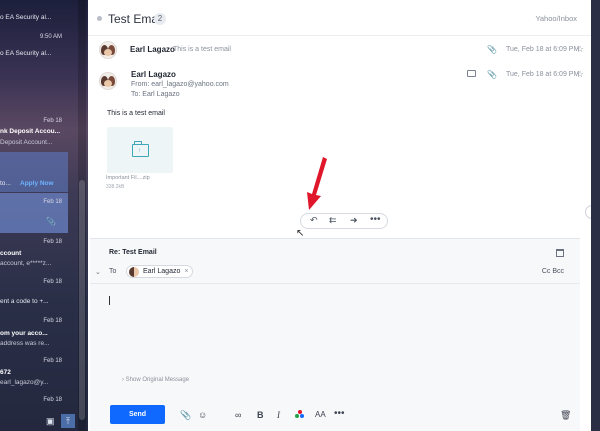 The height and width of the screenshot is (431, 600). Describe the element at coordinates (155, 94) in the screenshot. I see `recipient-line: To: Earl Lagazo` at that location.